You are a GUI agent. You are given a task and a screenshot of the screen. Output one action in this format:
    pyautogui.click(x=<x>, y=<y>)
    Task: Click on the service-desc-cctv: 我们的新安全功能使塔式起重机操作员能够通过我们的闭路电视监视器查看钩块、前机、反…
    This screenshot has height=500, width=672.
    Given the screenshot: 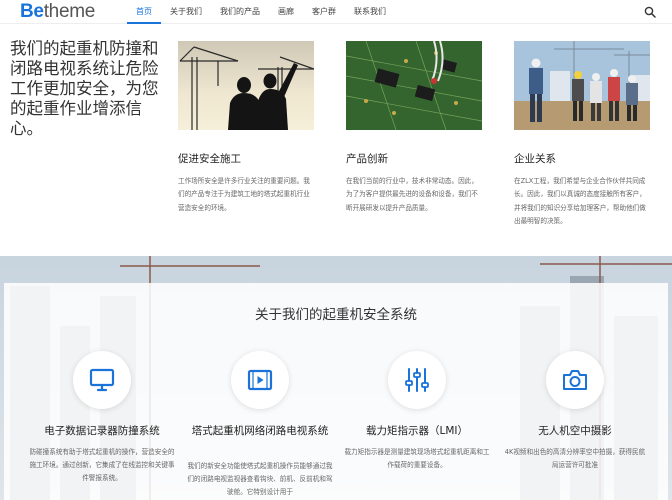 What is the action you would take?
    pyautogui.click(x=260, y=479)
    